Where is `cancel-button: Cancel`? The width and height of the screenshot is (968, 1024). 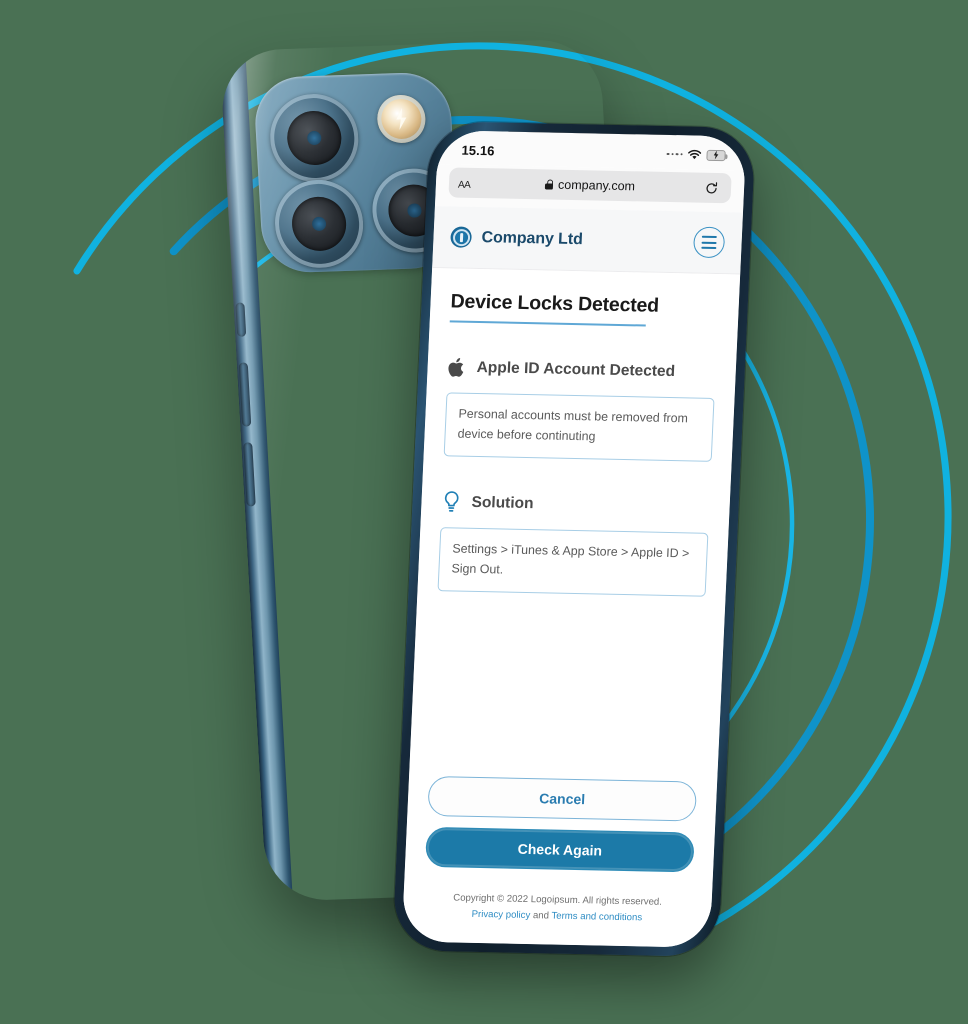 cancel-button: Cancel is located at coordinates (562, 799).